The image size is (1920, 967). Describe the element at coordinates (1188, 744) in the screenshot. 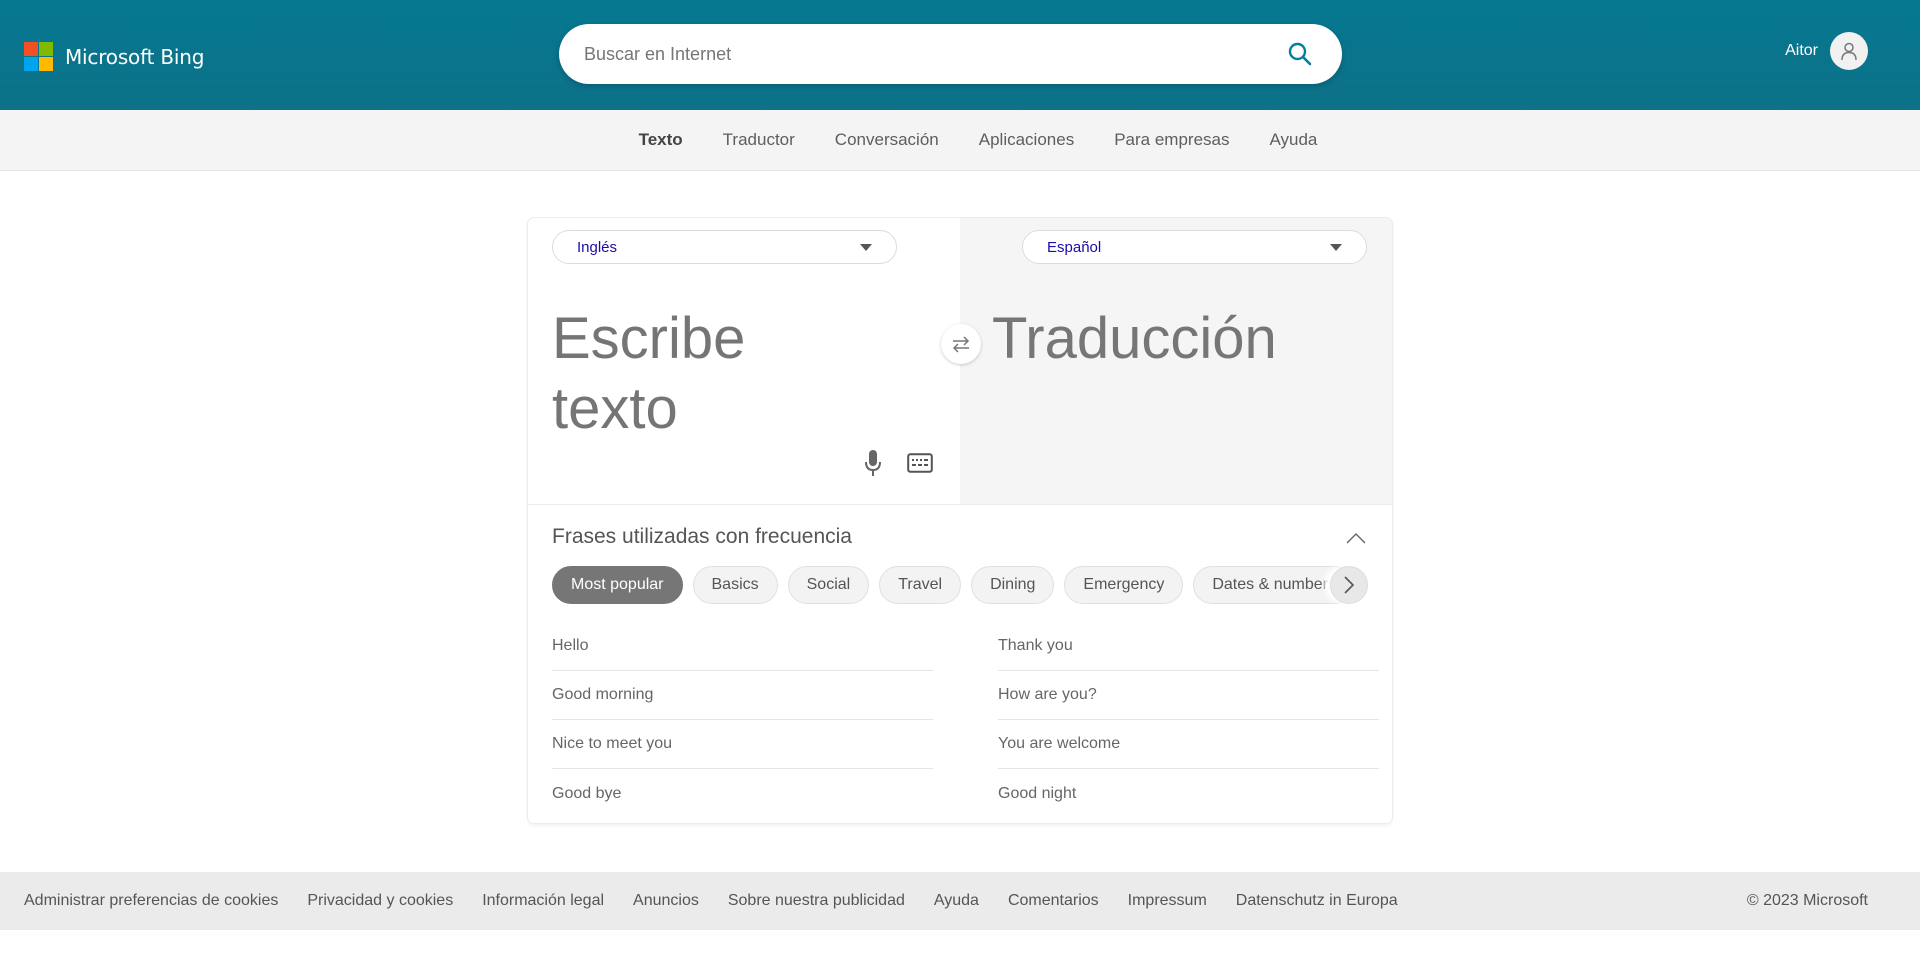

I see `phrase-item: You are welcome` at that location.